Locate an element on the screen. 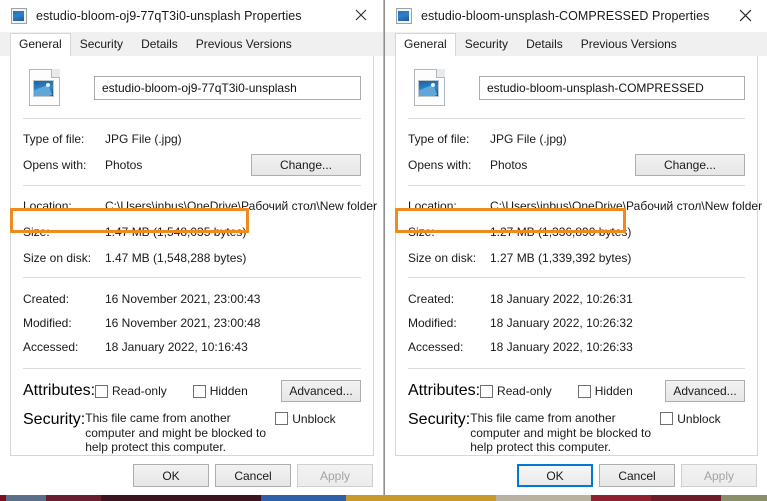  accessed-value: 18 January 2022, 10:16:43 is located at coordinates (176, 347).